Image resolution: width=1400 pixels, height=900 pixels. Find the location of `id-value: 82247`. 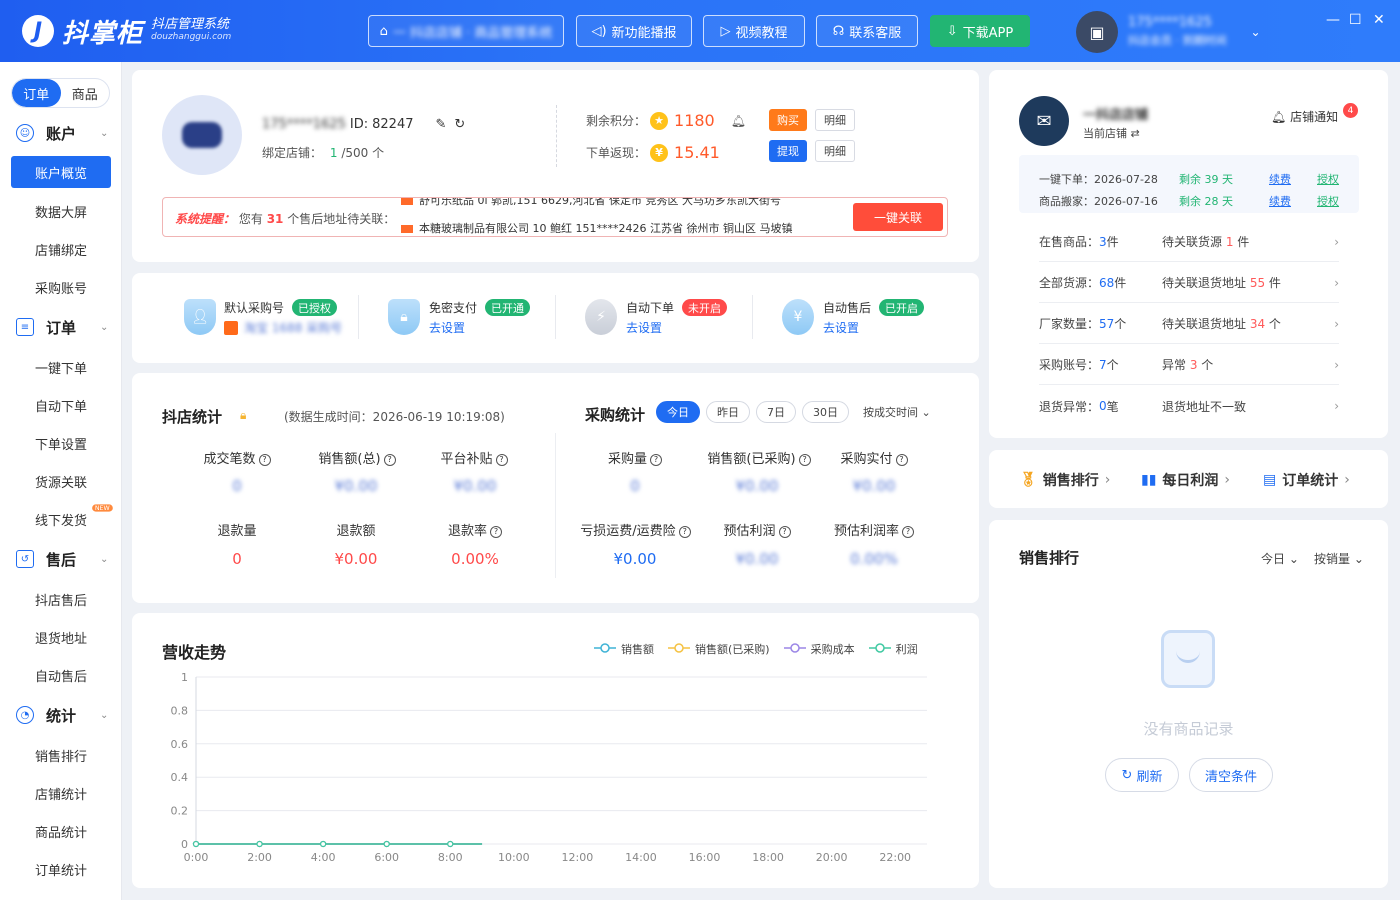

id-value: 82247 is located at coordinates (393, 124).